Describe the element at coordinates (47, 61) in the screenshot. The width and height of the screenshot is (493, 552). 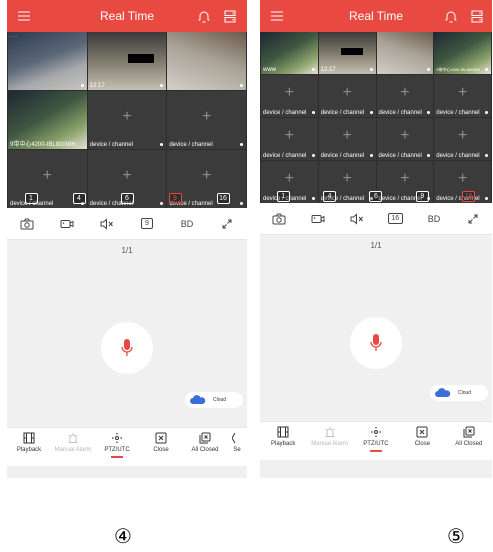
I see `video-cell: · · · ·` at that location.